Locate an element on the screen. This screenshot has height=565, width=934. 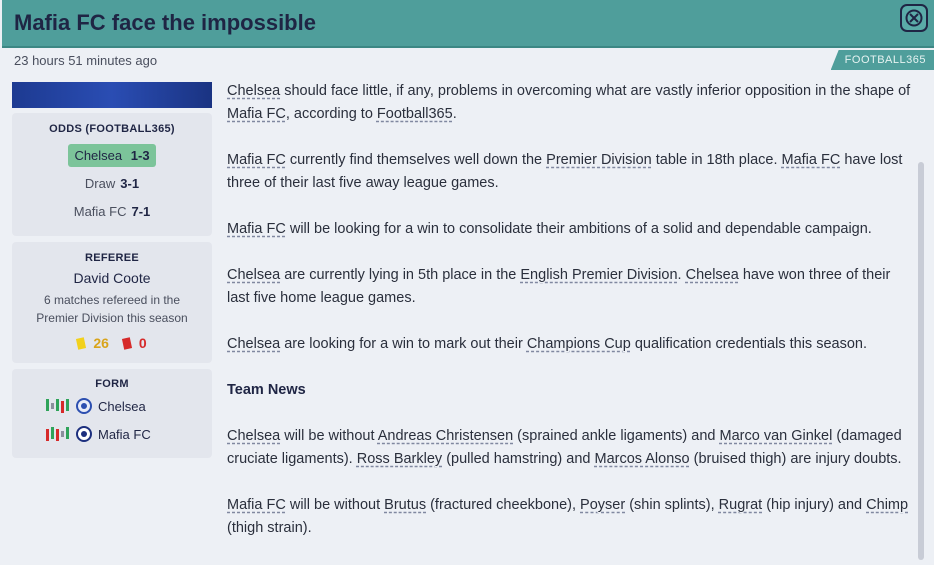
article-text: (thigh strain). is located at coordinates (269, 528).